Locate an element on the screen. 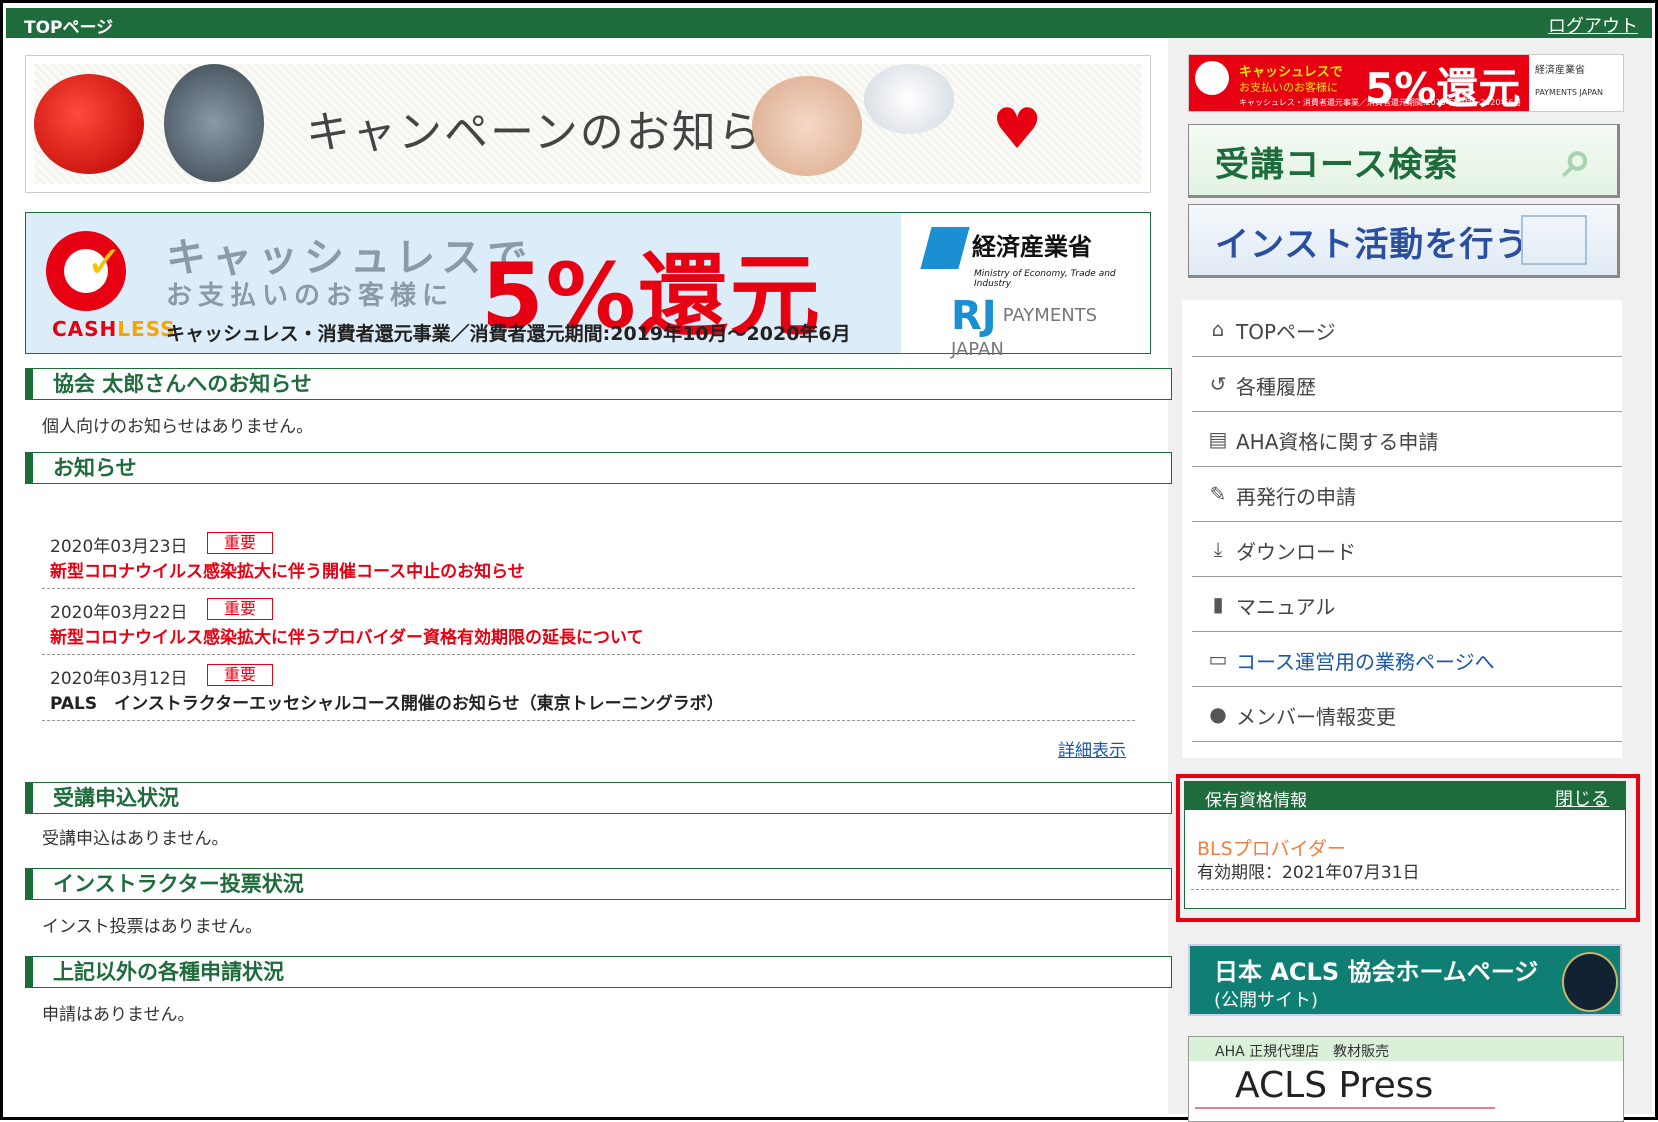 Image resolution: width=1658 pixels, height=1122 pixels. monitor-icon: ▭ is located at coordinates (1218, 659).